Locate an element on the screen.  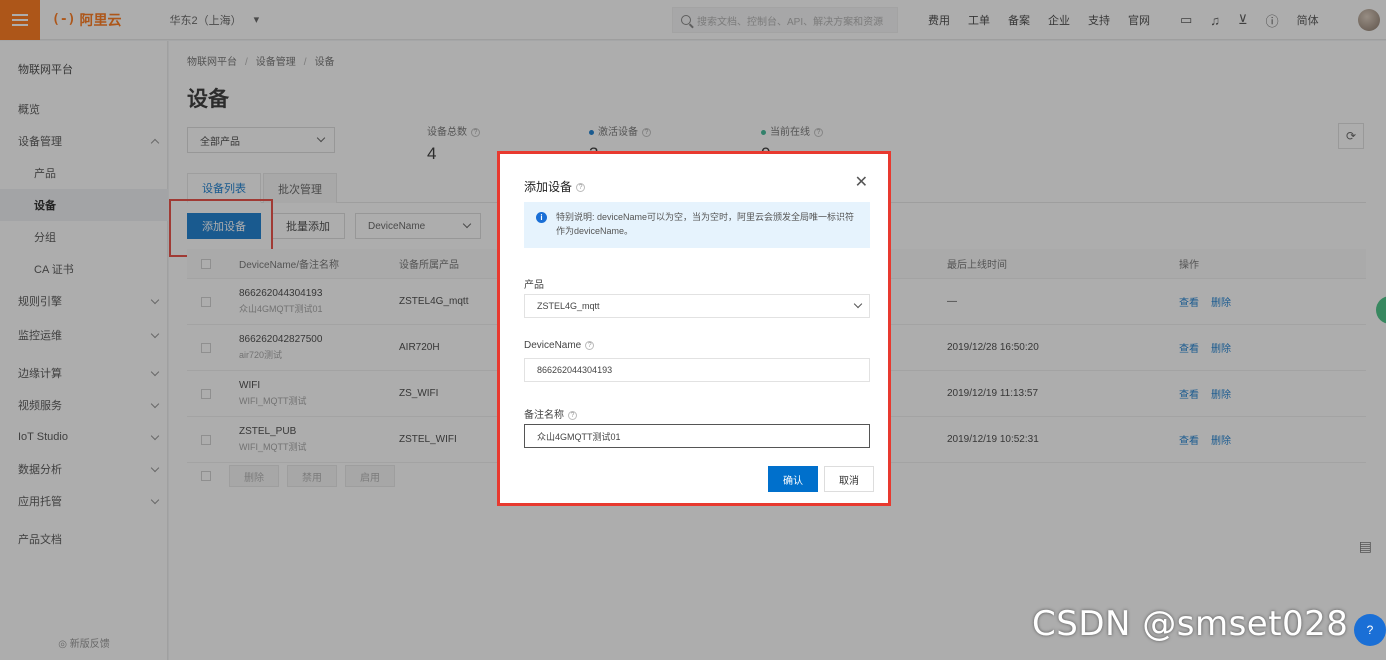
product-label: 产品 is located at coordinates (534, 285).